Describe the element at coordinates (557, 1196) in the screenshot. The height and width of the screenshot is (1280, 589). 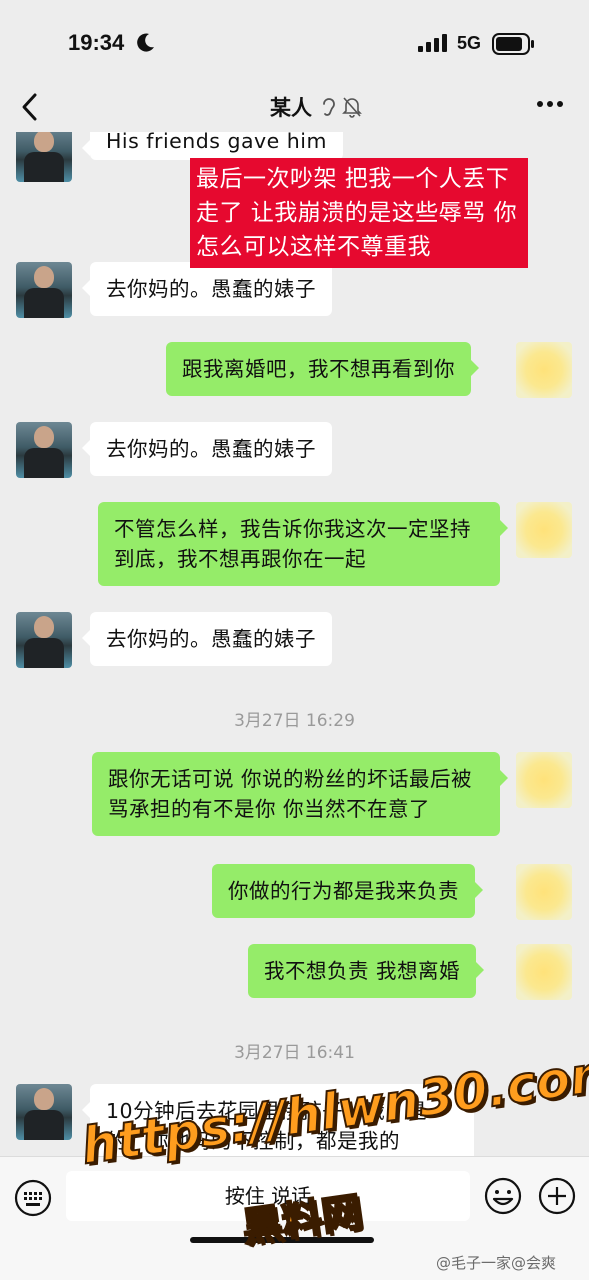
I see `plus-icon` at that location.